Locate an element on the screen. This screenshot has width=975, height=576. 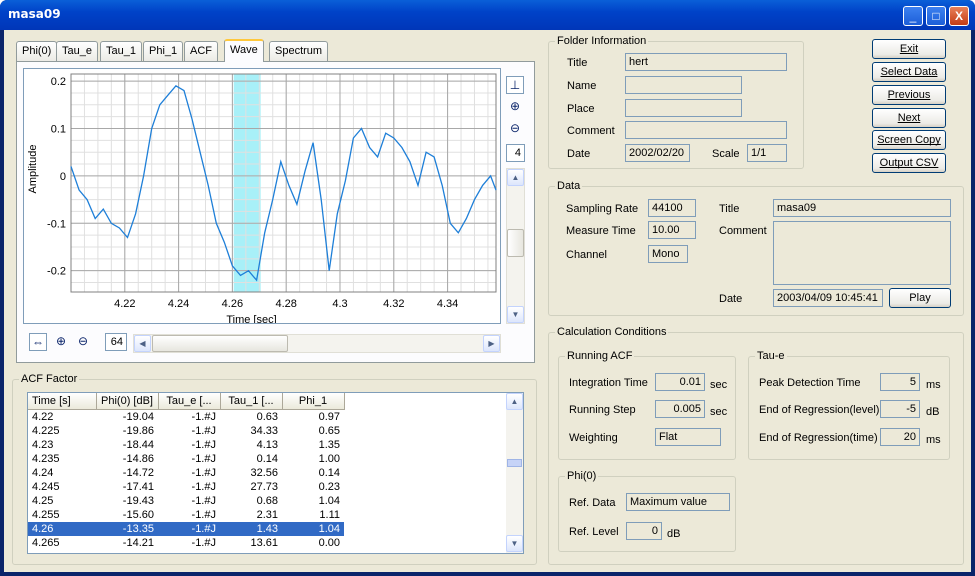
tab-wave: Wave is located at coordinates (244, 50).